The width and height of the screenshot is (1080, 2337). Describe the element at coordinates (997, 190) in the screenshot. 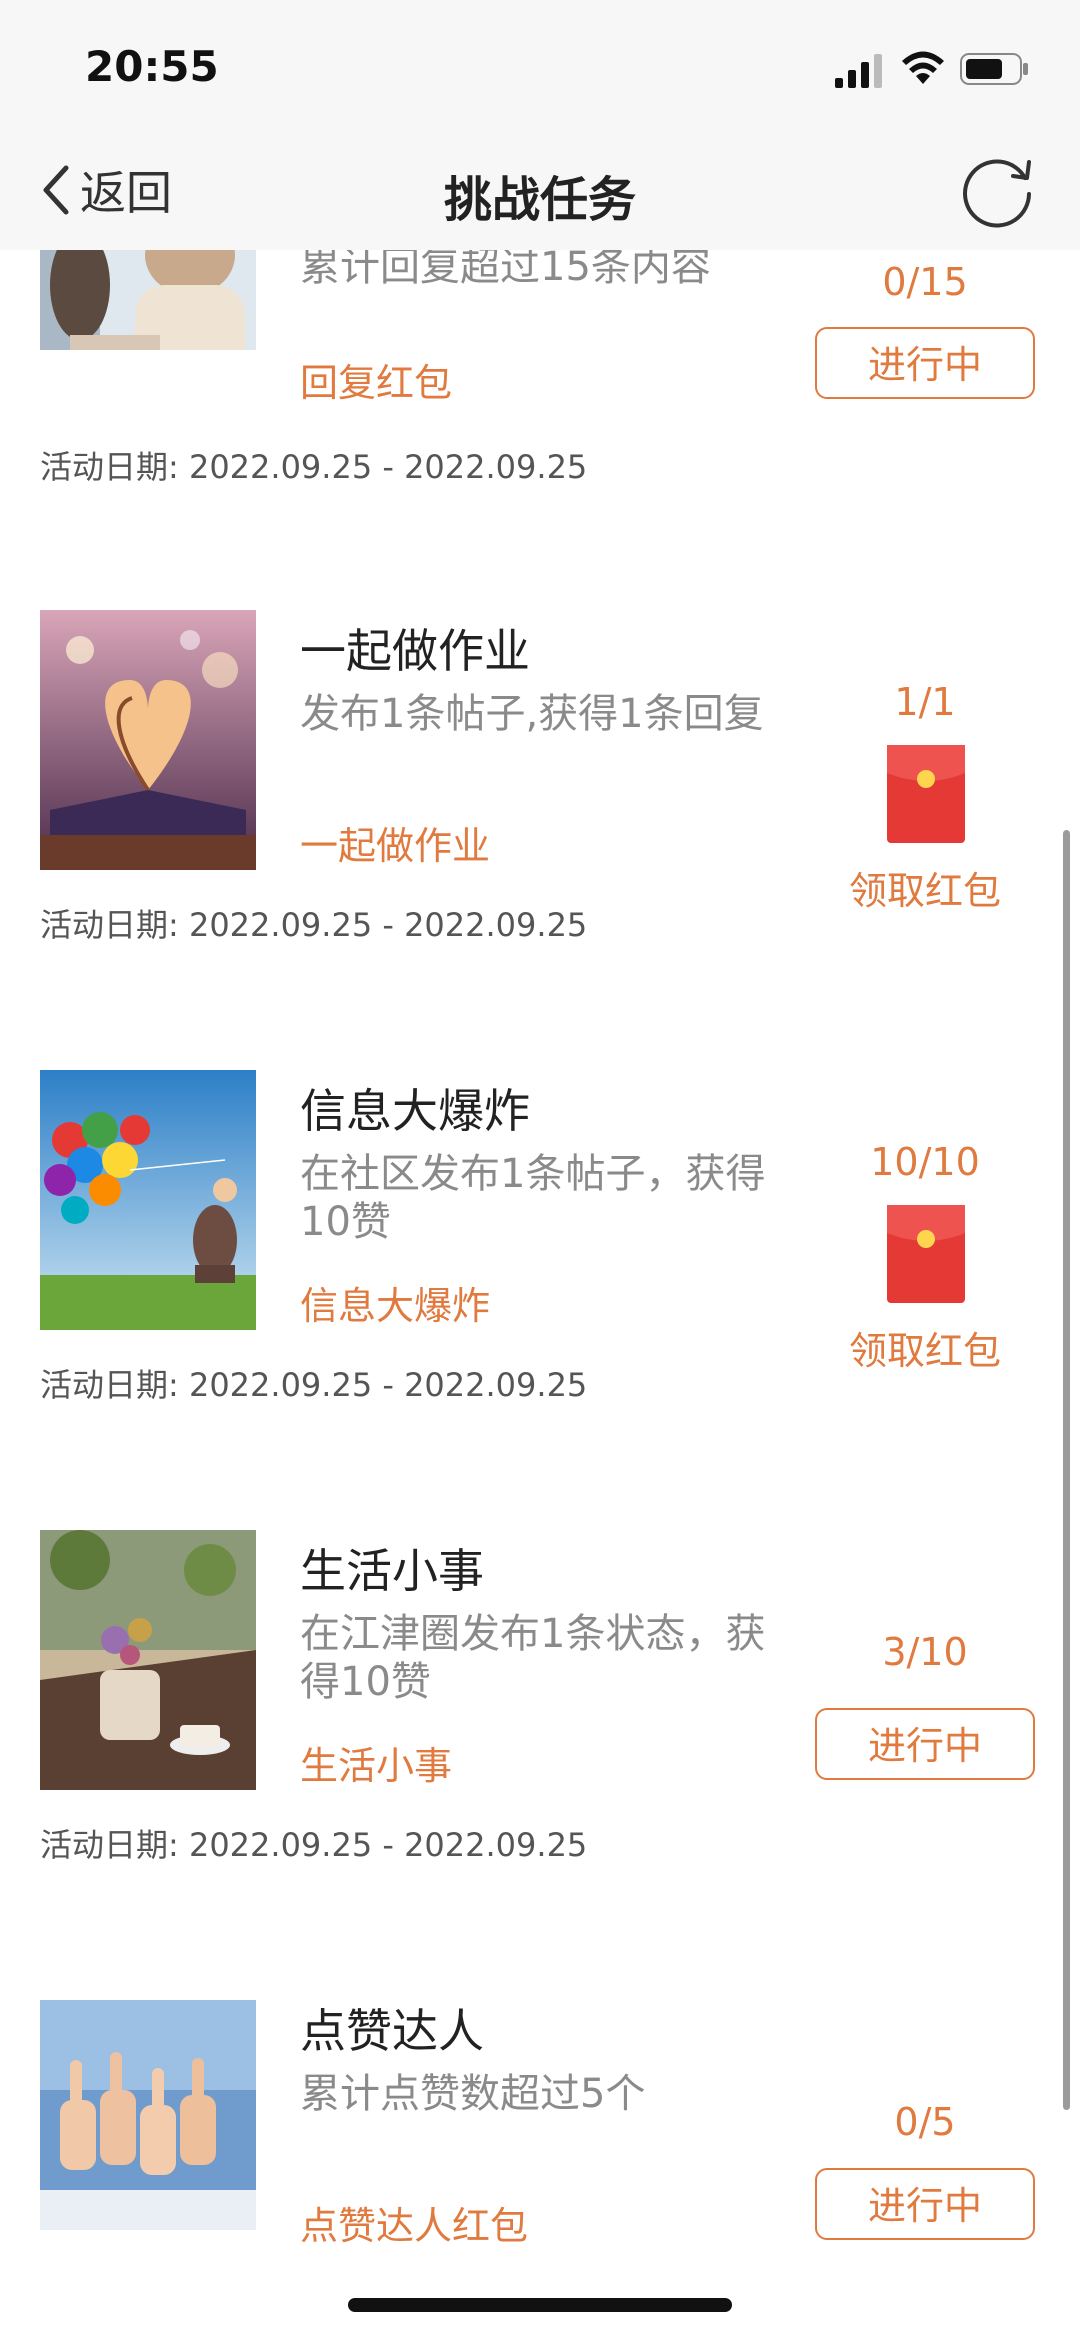

I see `refresh-icon` at that location.